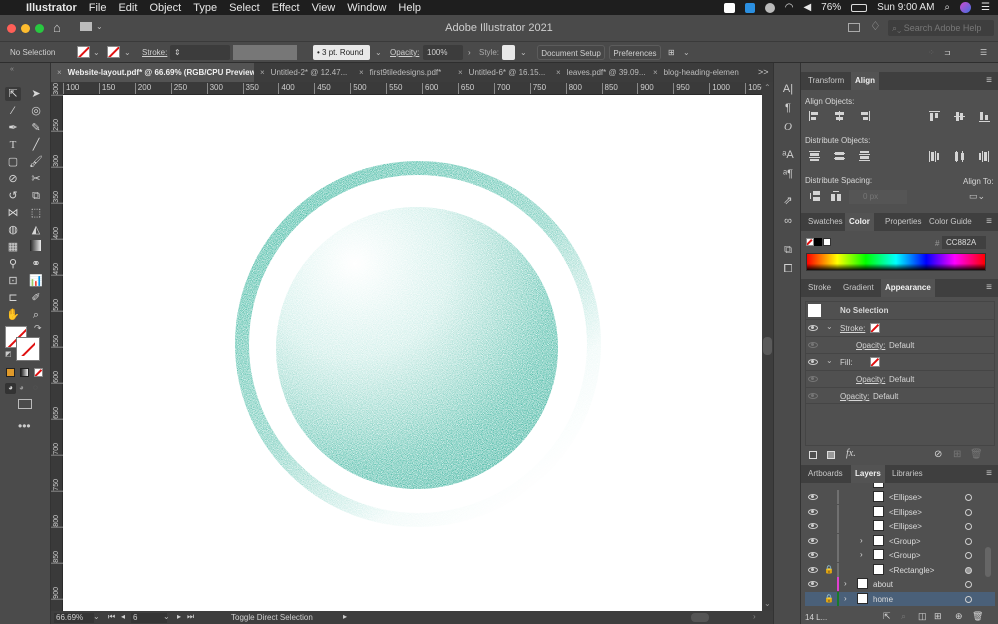  Describe the element at coordinates (28, 349) in the screenshot. I see `stroke-color-box` at that location.